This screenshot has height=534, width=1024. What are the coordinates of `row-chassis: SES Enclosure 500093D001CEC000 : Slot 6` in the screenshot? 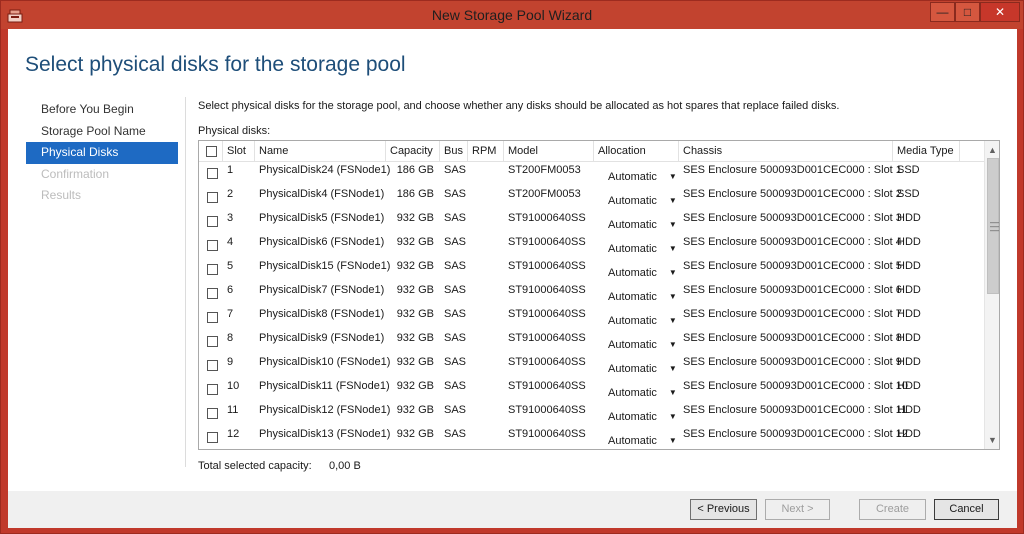 It's located at (792, 290).